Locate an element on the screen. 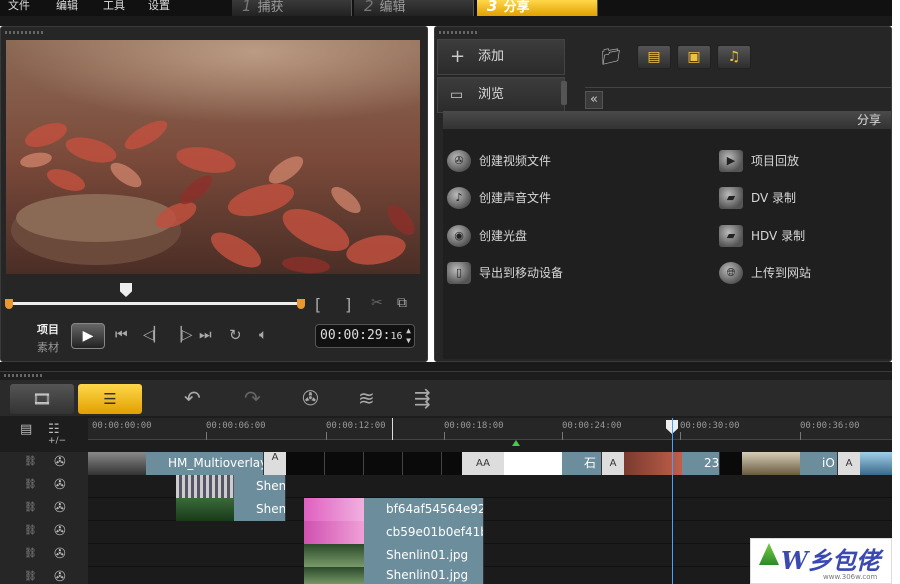  menu-settings: 设置 is located at coordinates (159, 6).